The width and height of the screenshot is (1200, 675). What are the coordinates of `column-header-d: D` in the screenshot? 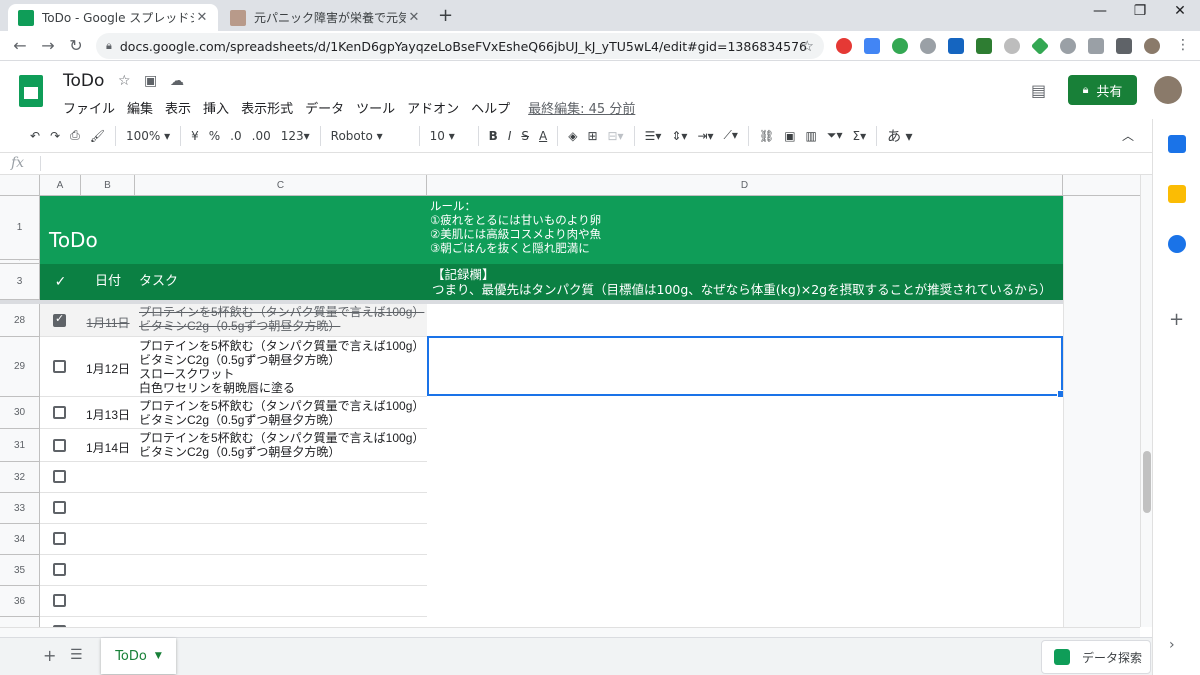 It's located at (745, 185).